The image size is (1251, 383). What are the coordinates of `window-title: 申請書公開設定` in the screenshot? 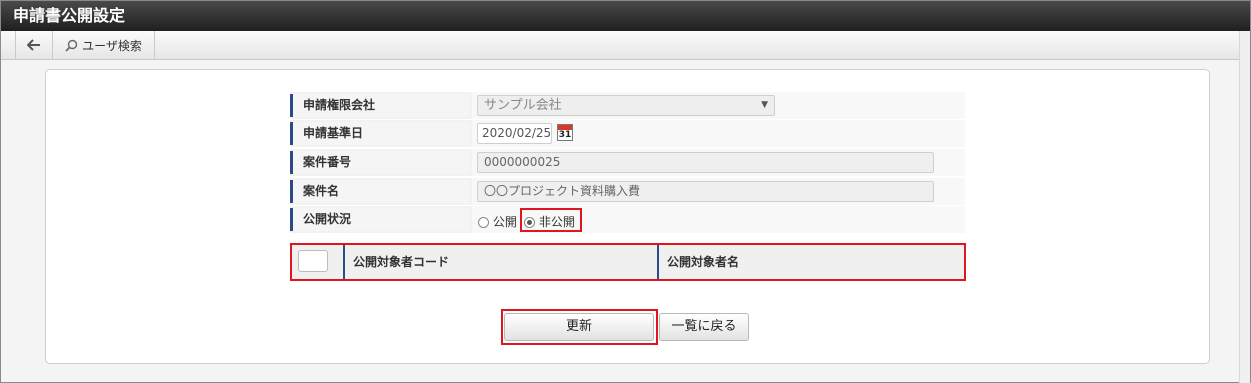 It's located at (625, 16).